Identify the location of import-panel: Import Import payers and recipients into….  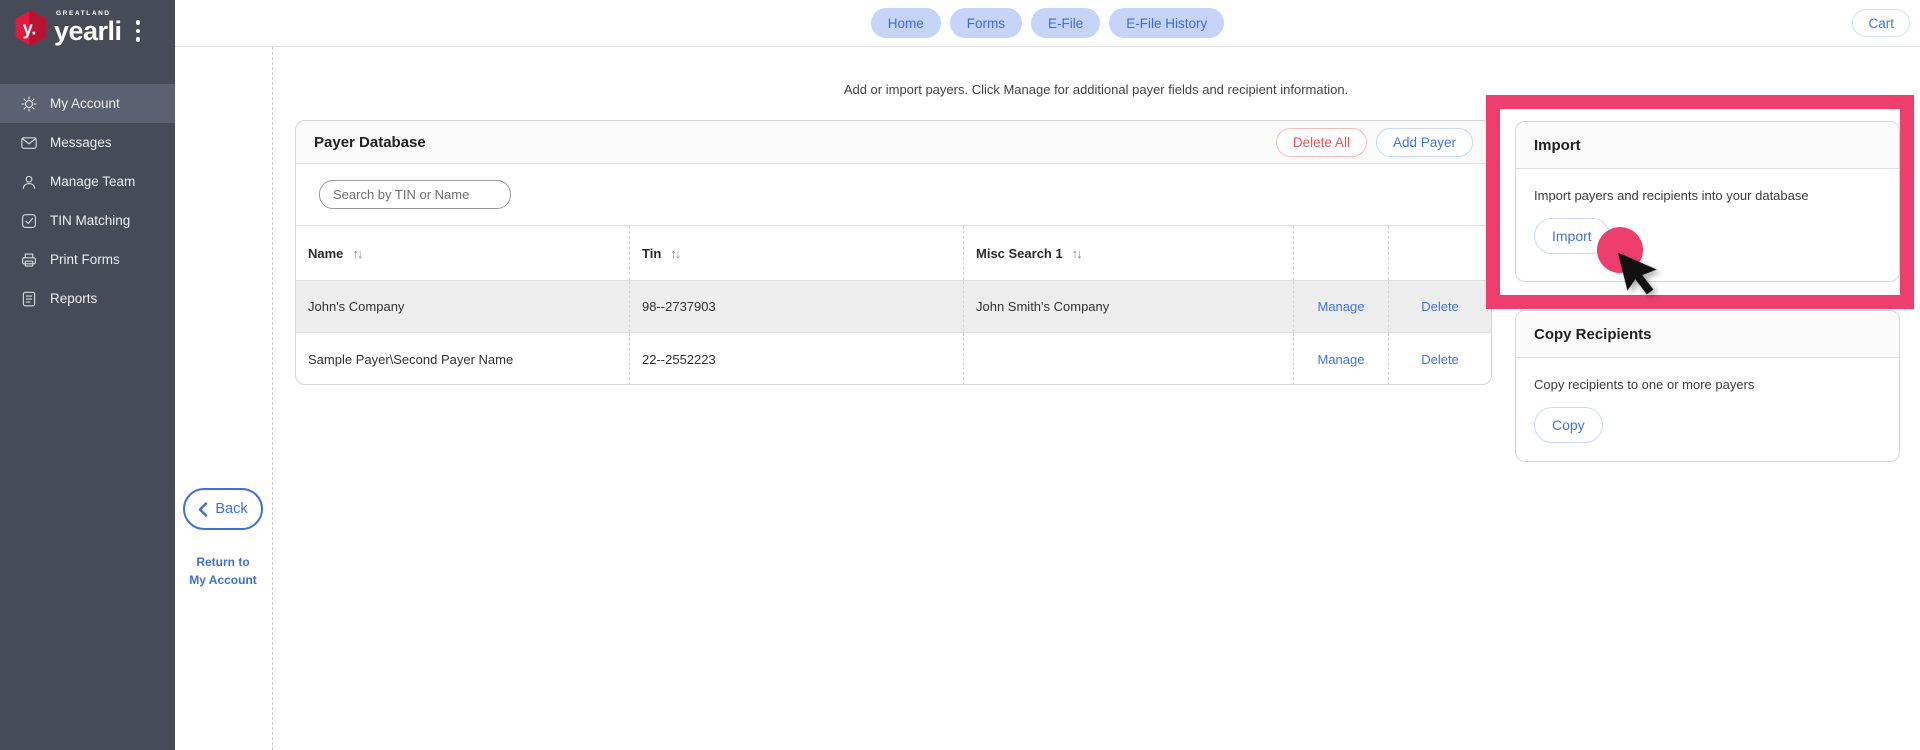
(1707, 201).